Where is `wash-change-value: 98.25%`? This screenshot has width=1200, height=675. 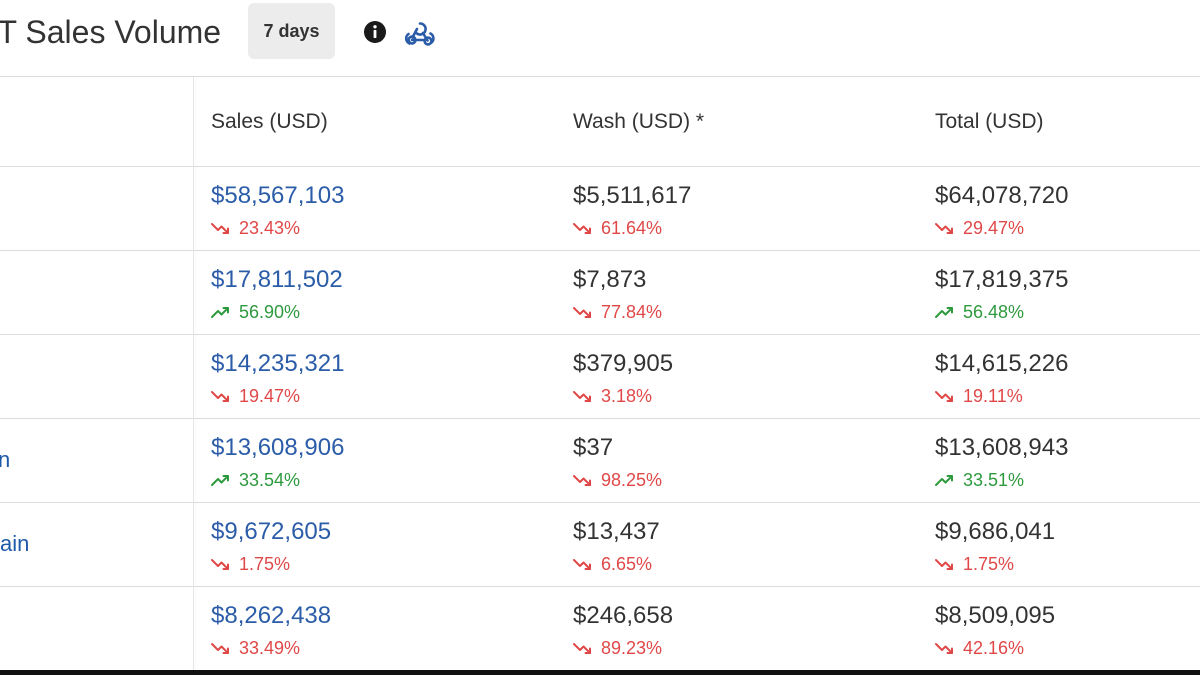 wash-change-value: 98.25% is located at coordinates (632, 480).